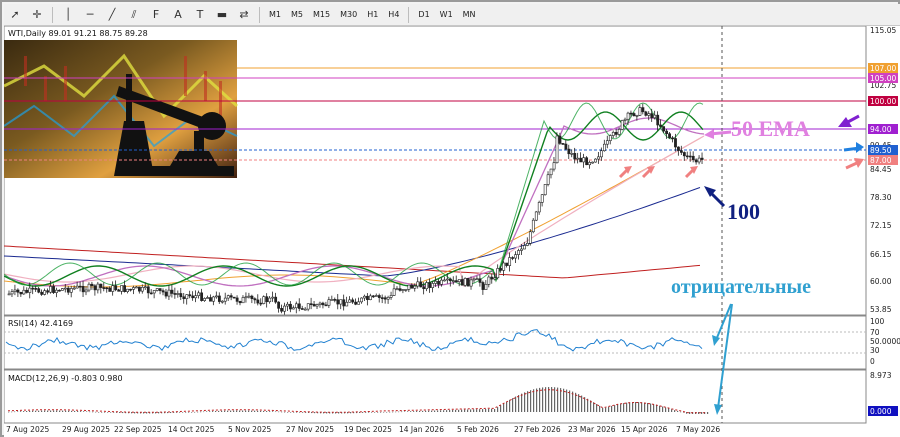 Image resolution: width=900 pixels, height=437 pixels. What do you see at coordinates (222, 15) in the screenshot?
I see `shapes-icon: ▬` at bounding box center [222, 15].